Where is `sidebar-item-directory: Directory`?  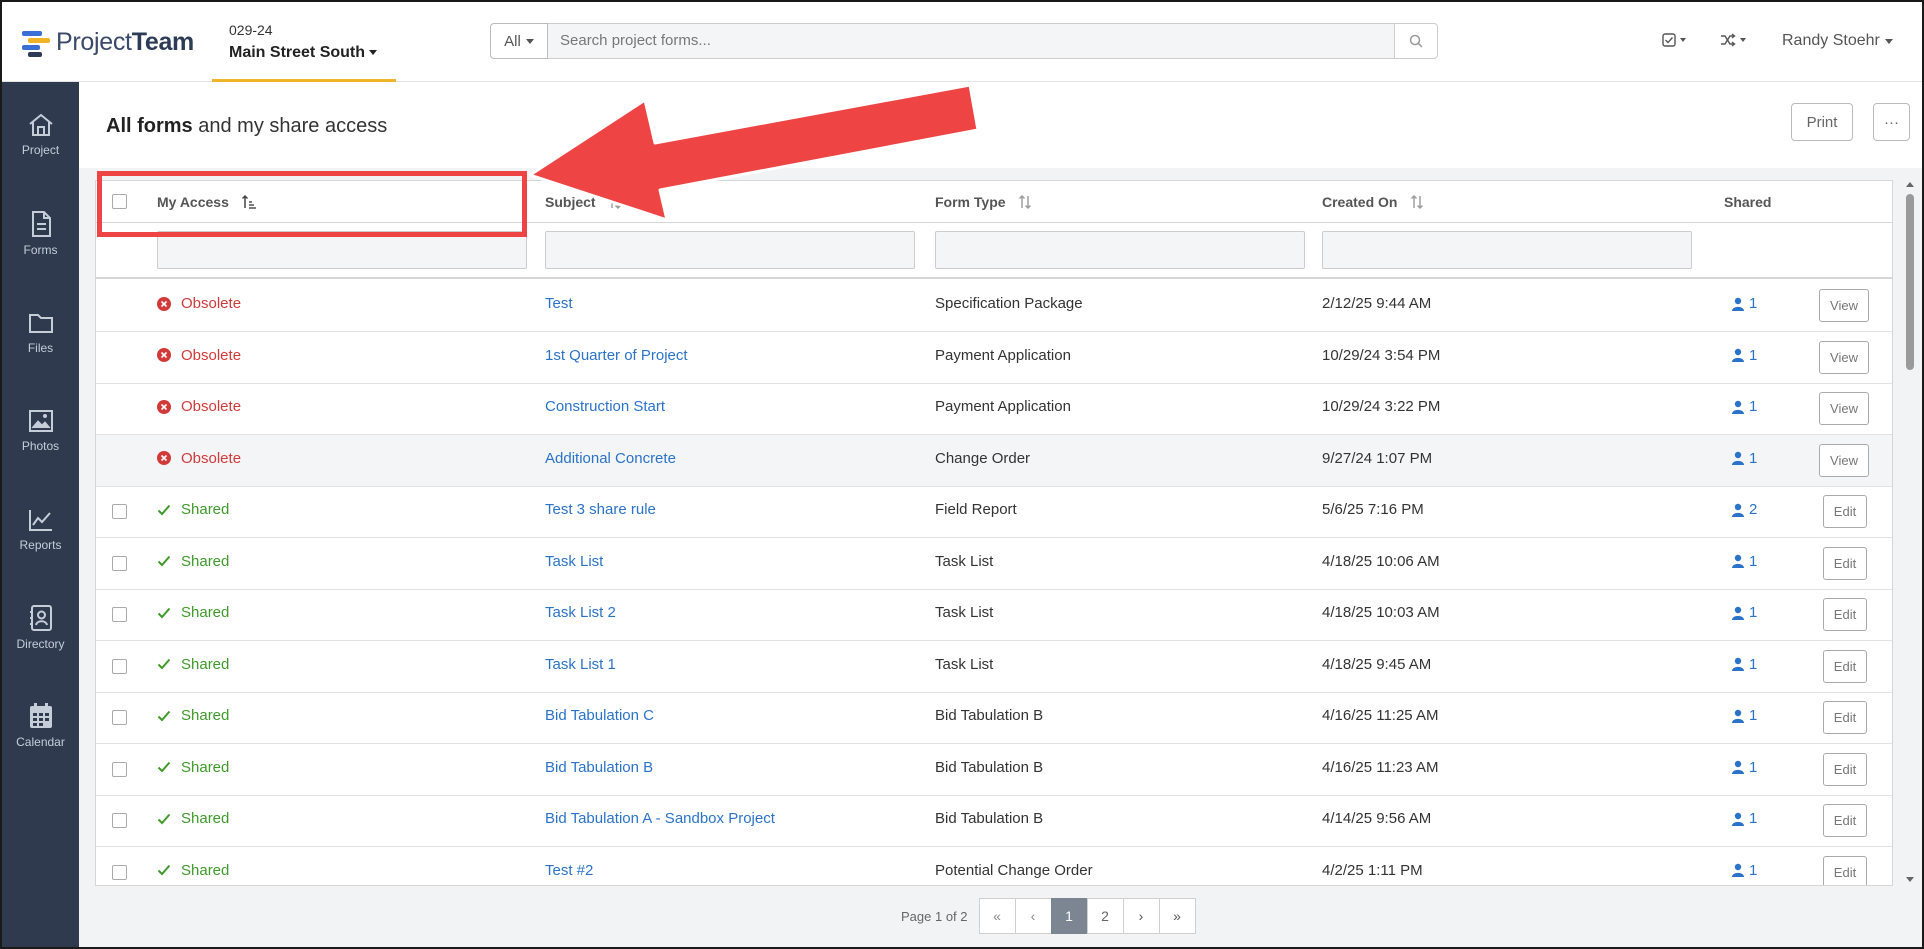 sidebar-item-directory: Directory is located at coordinates (40, 627).